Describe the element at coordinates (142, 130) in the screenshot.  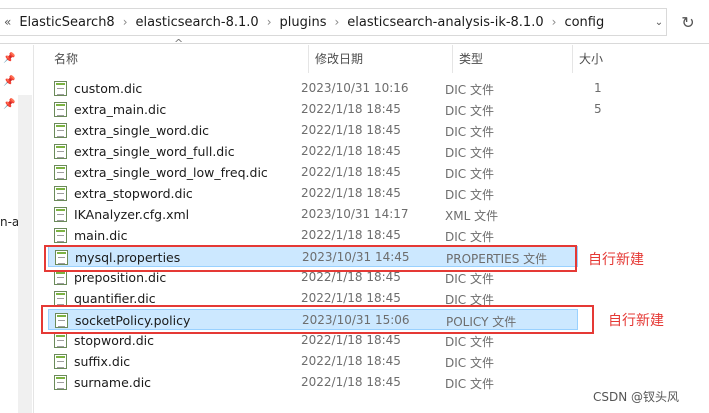
I see `file-name: extra_single_word.dic` at that location.